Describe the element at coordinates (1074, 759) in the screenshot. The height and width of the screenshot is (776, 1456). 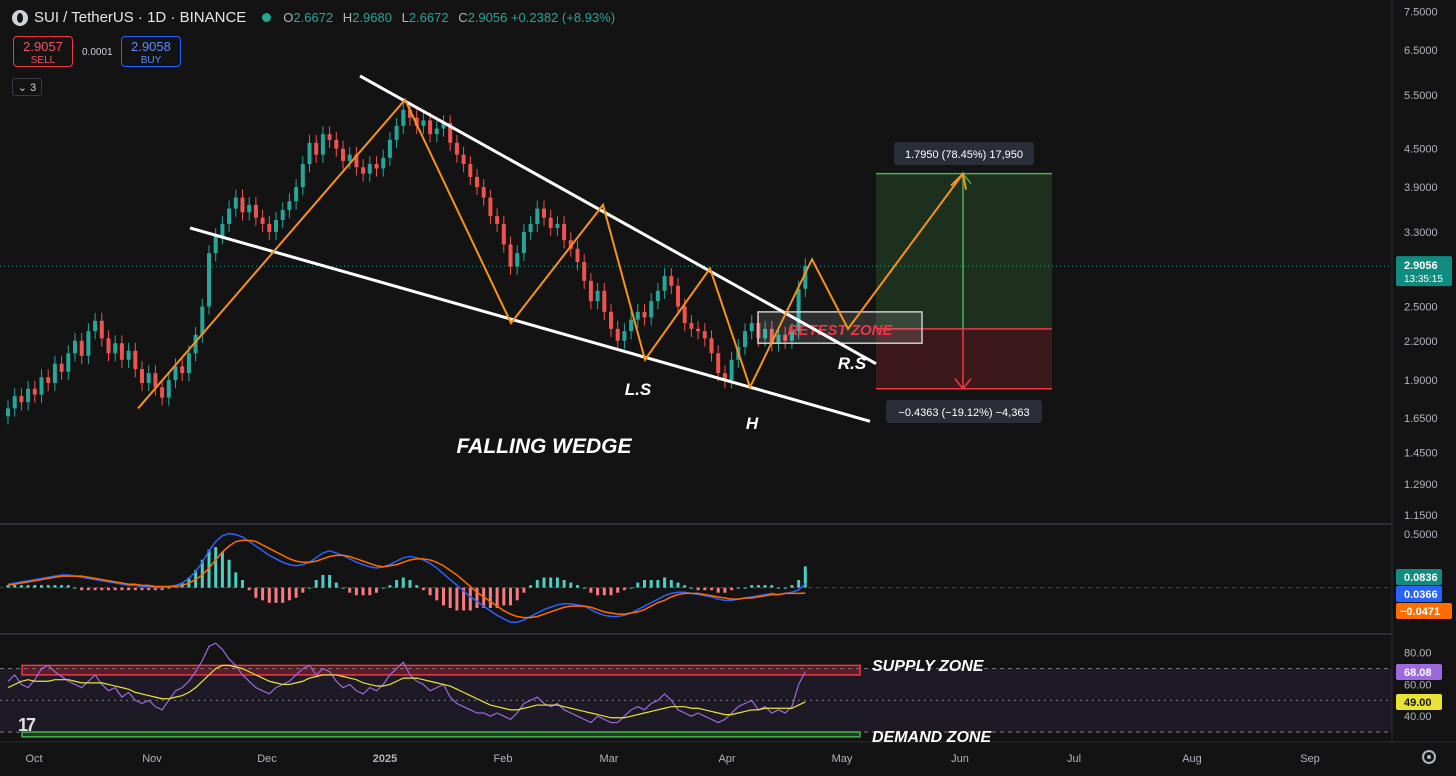
I see `time-tick-label: Jul` at that location.